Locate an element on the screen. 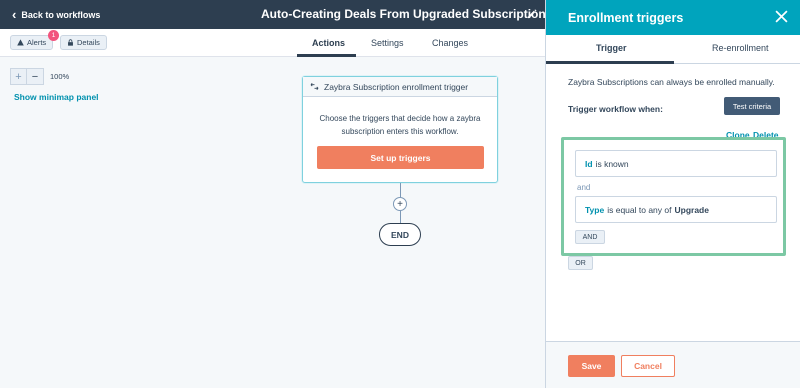 This screenshot has height=388, width=800. panel-tabs: Trigger Re-enrollment is located at coordinates (673, 49).